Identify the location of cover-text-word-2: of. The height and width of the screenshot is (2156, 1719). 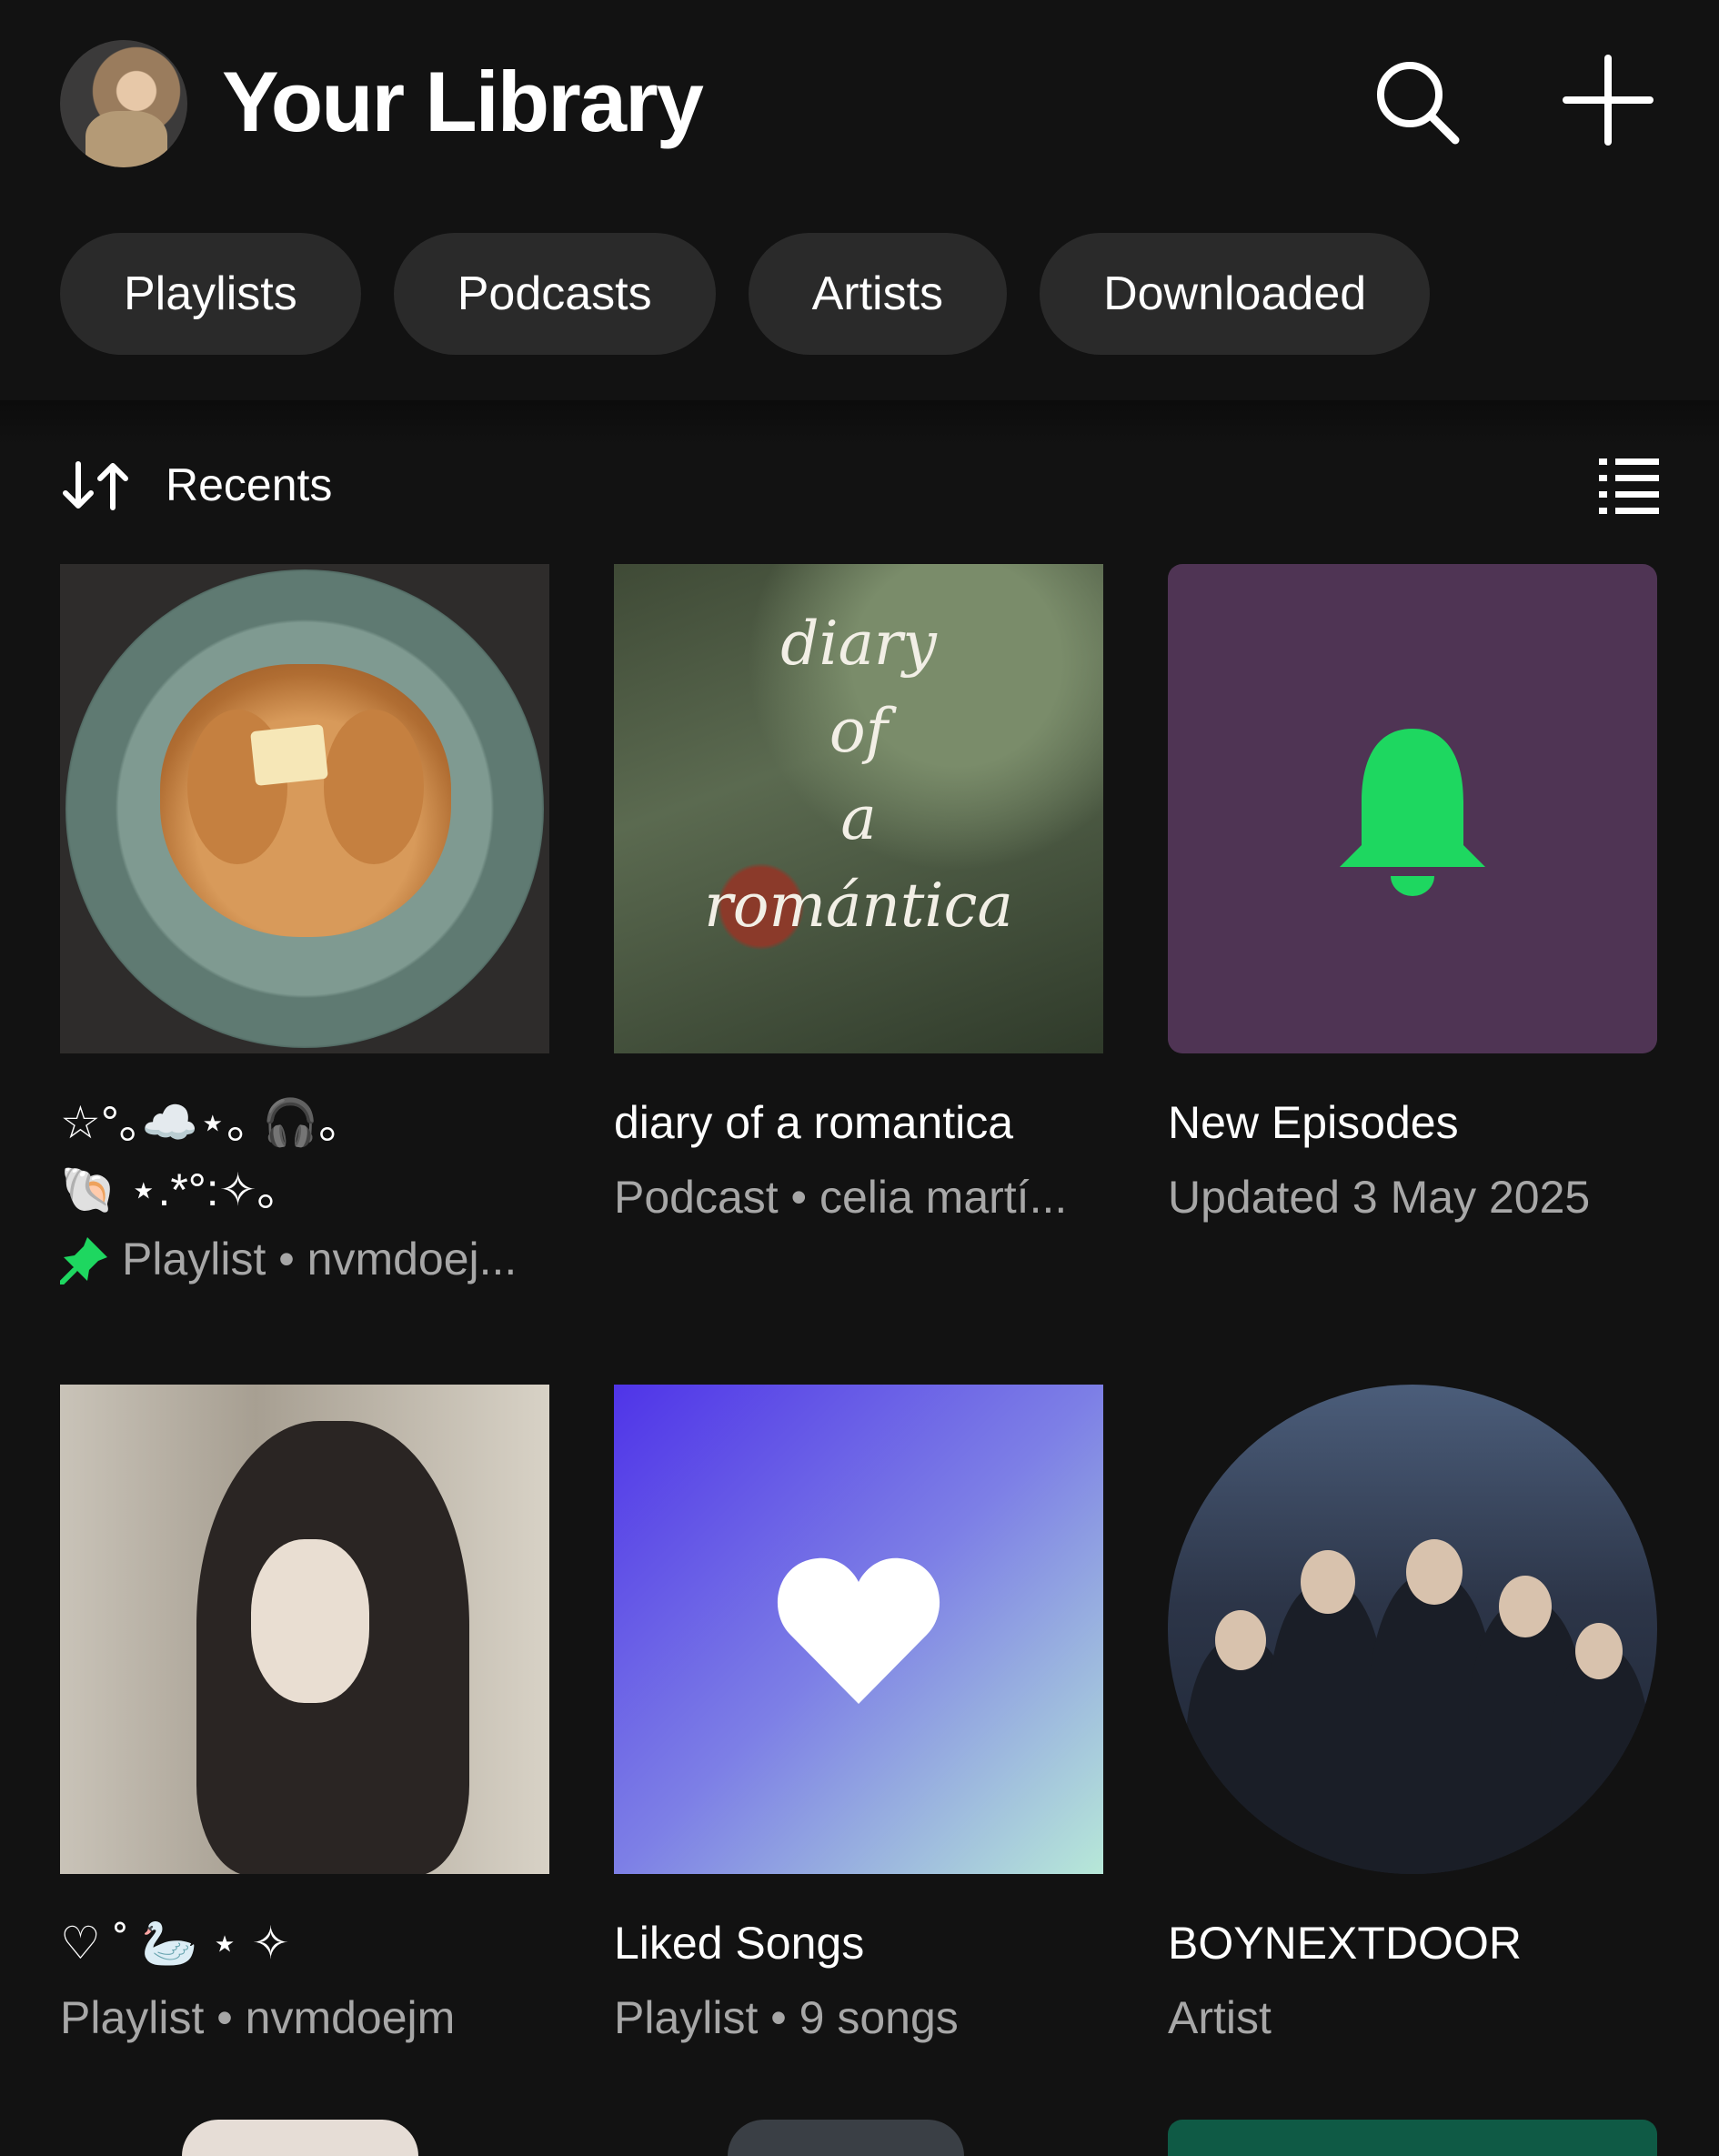
(859, 731).